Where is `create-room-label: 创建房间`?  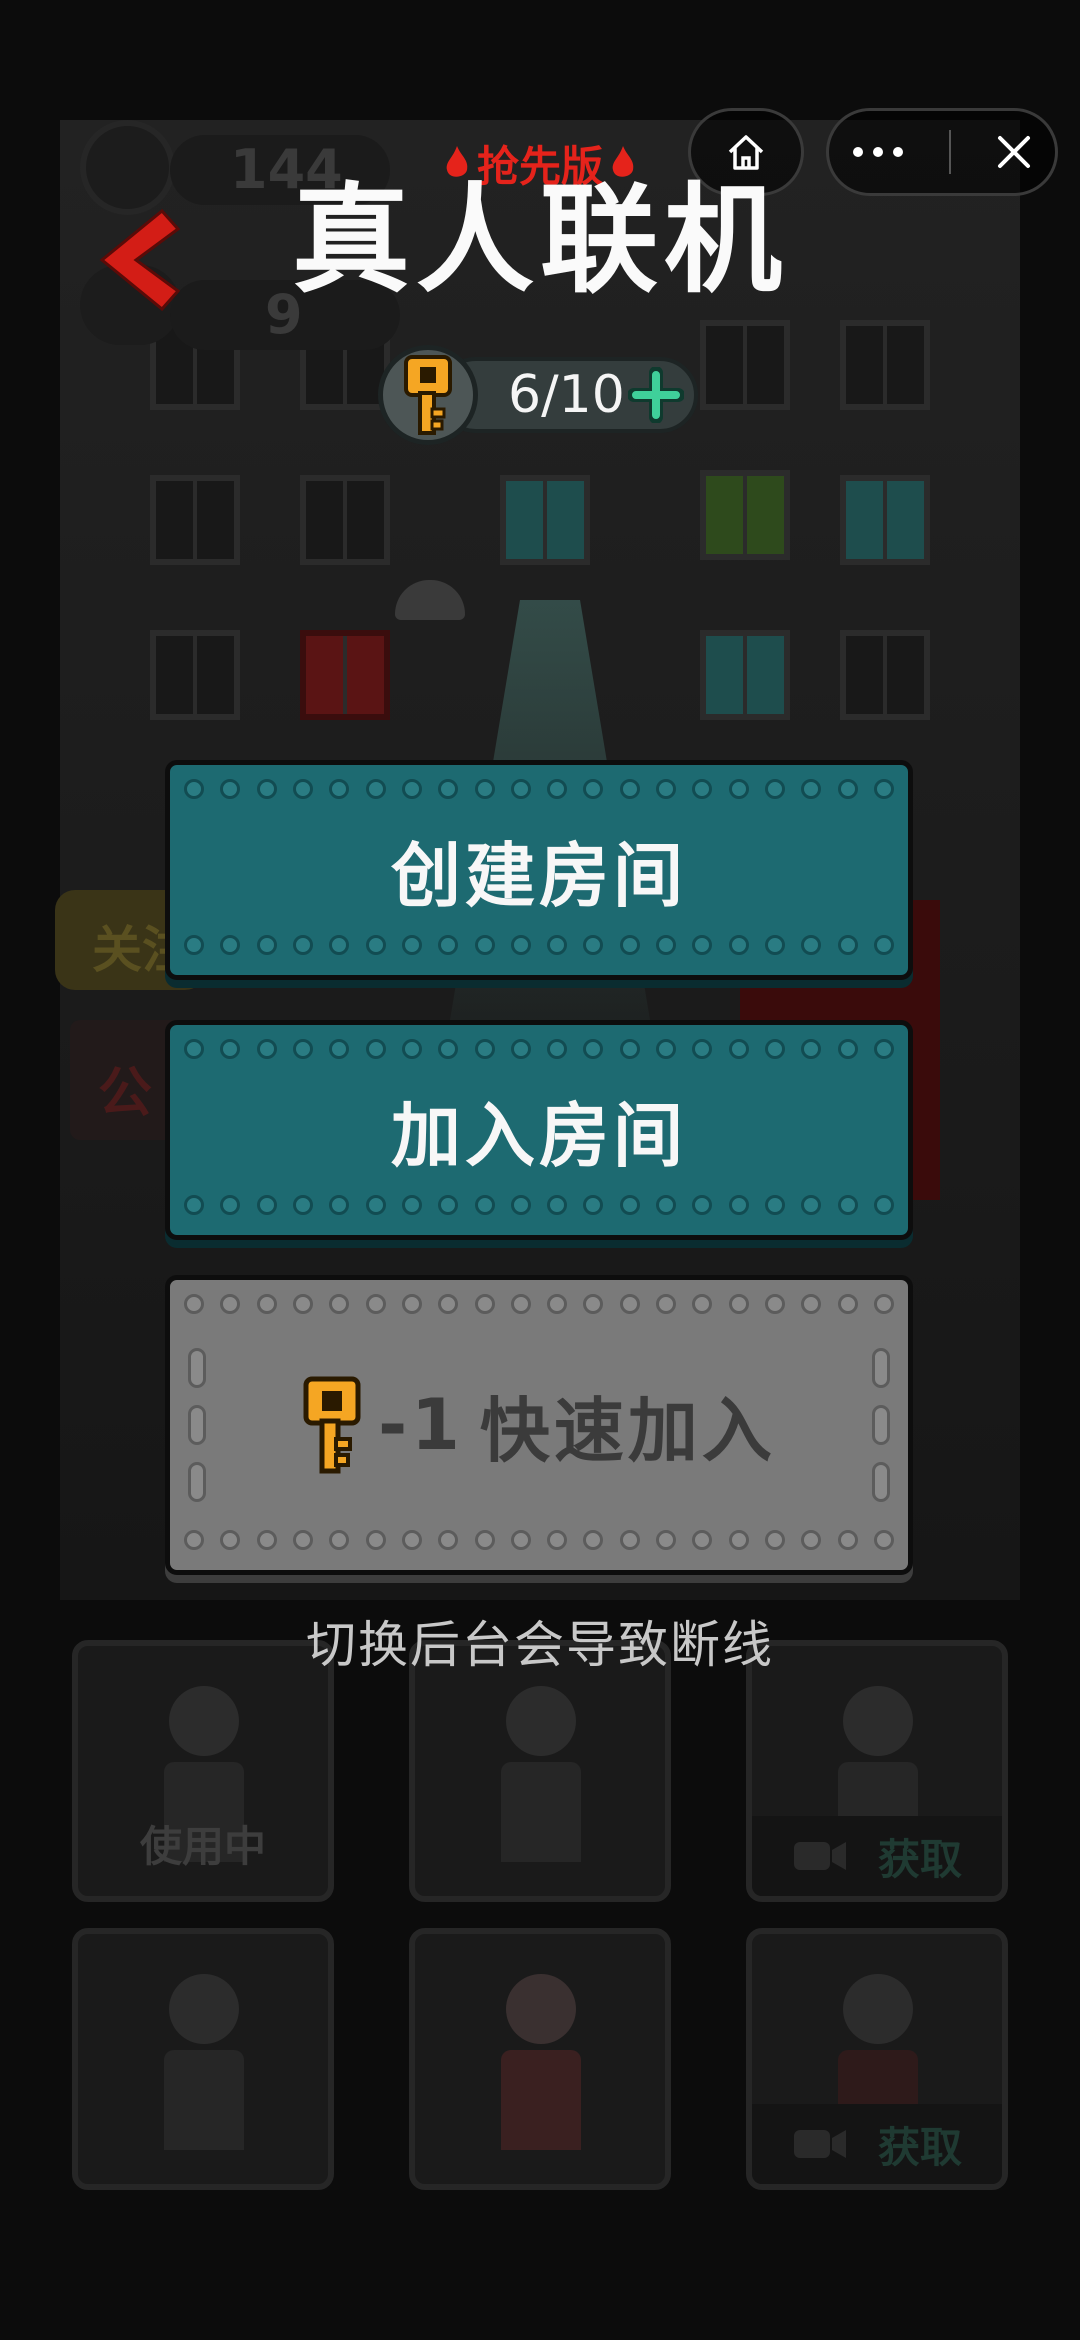 create-room-label: 创建房间 is located at coordinates (539, 875).